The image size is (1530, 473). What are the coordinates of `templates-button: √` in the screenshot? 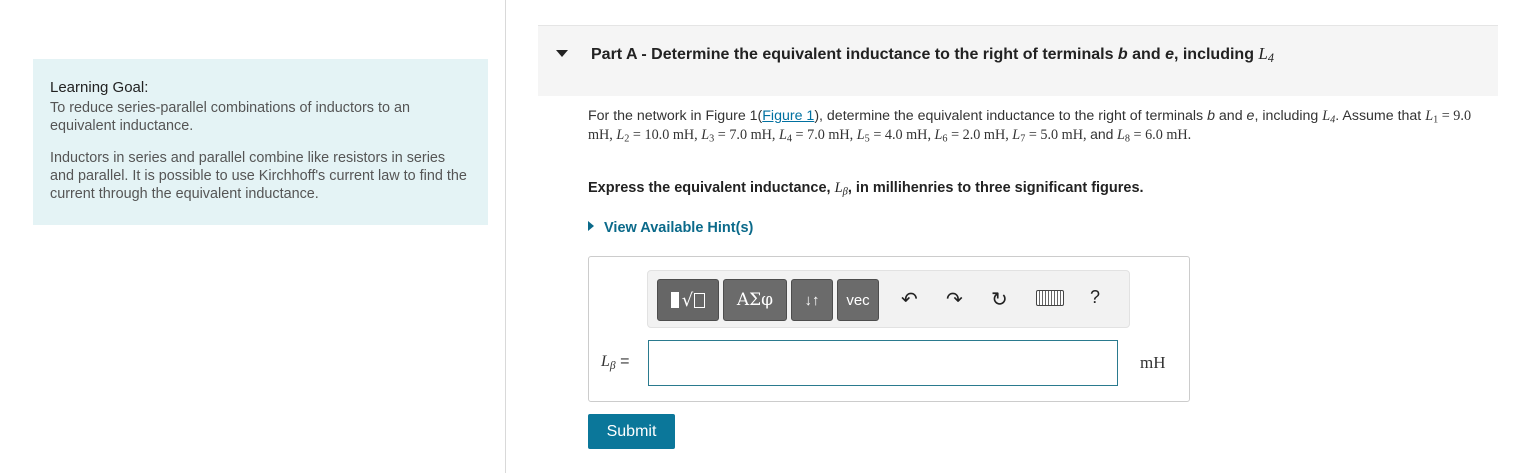 It's located at (688, 300).